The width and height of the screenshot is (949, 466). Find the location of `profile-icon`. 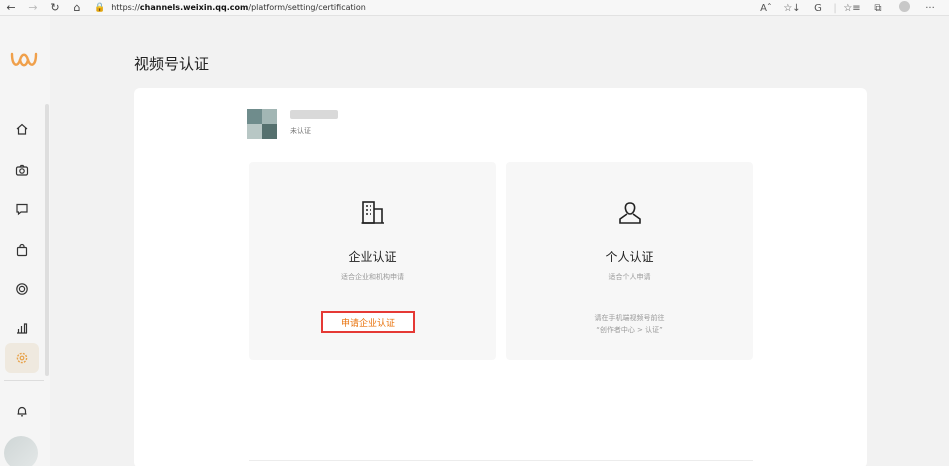

profile-icon is located at coordinates (904, 8).